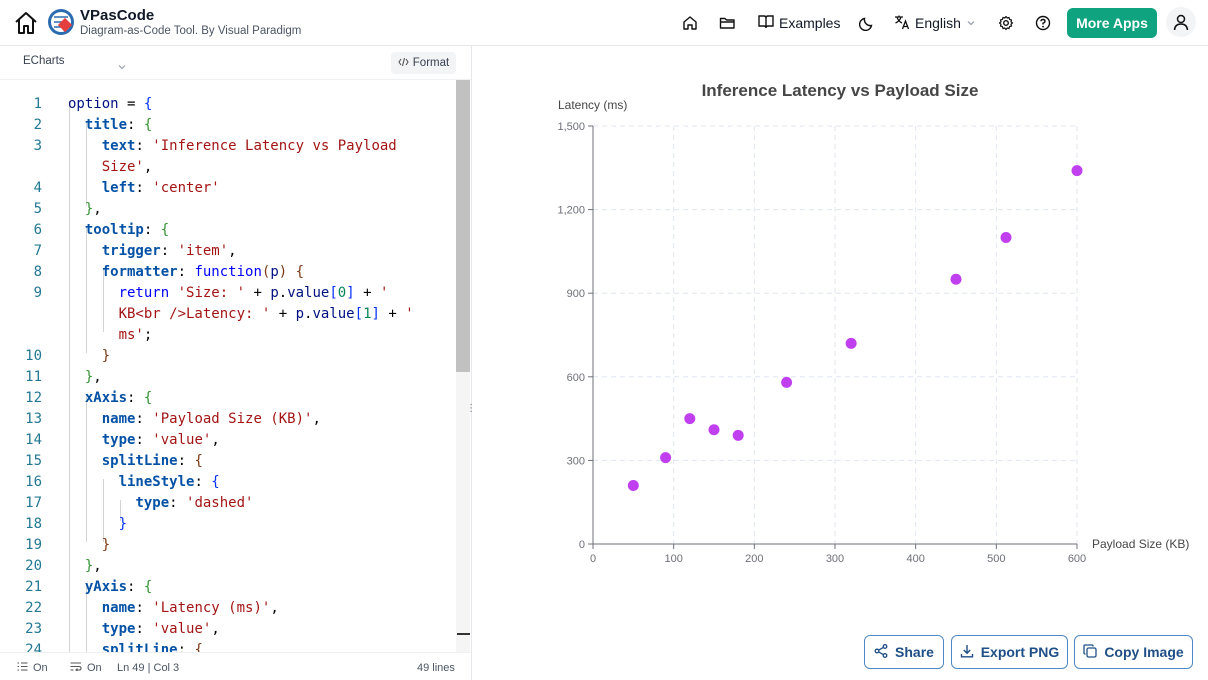  What do you see at coordinates (810, 23) in the screenshot?
I see `examples-label: Examples` at bounding box center [810, 23].